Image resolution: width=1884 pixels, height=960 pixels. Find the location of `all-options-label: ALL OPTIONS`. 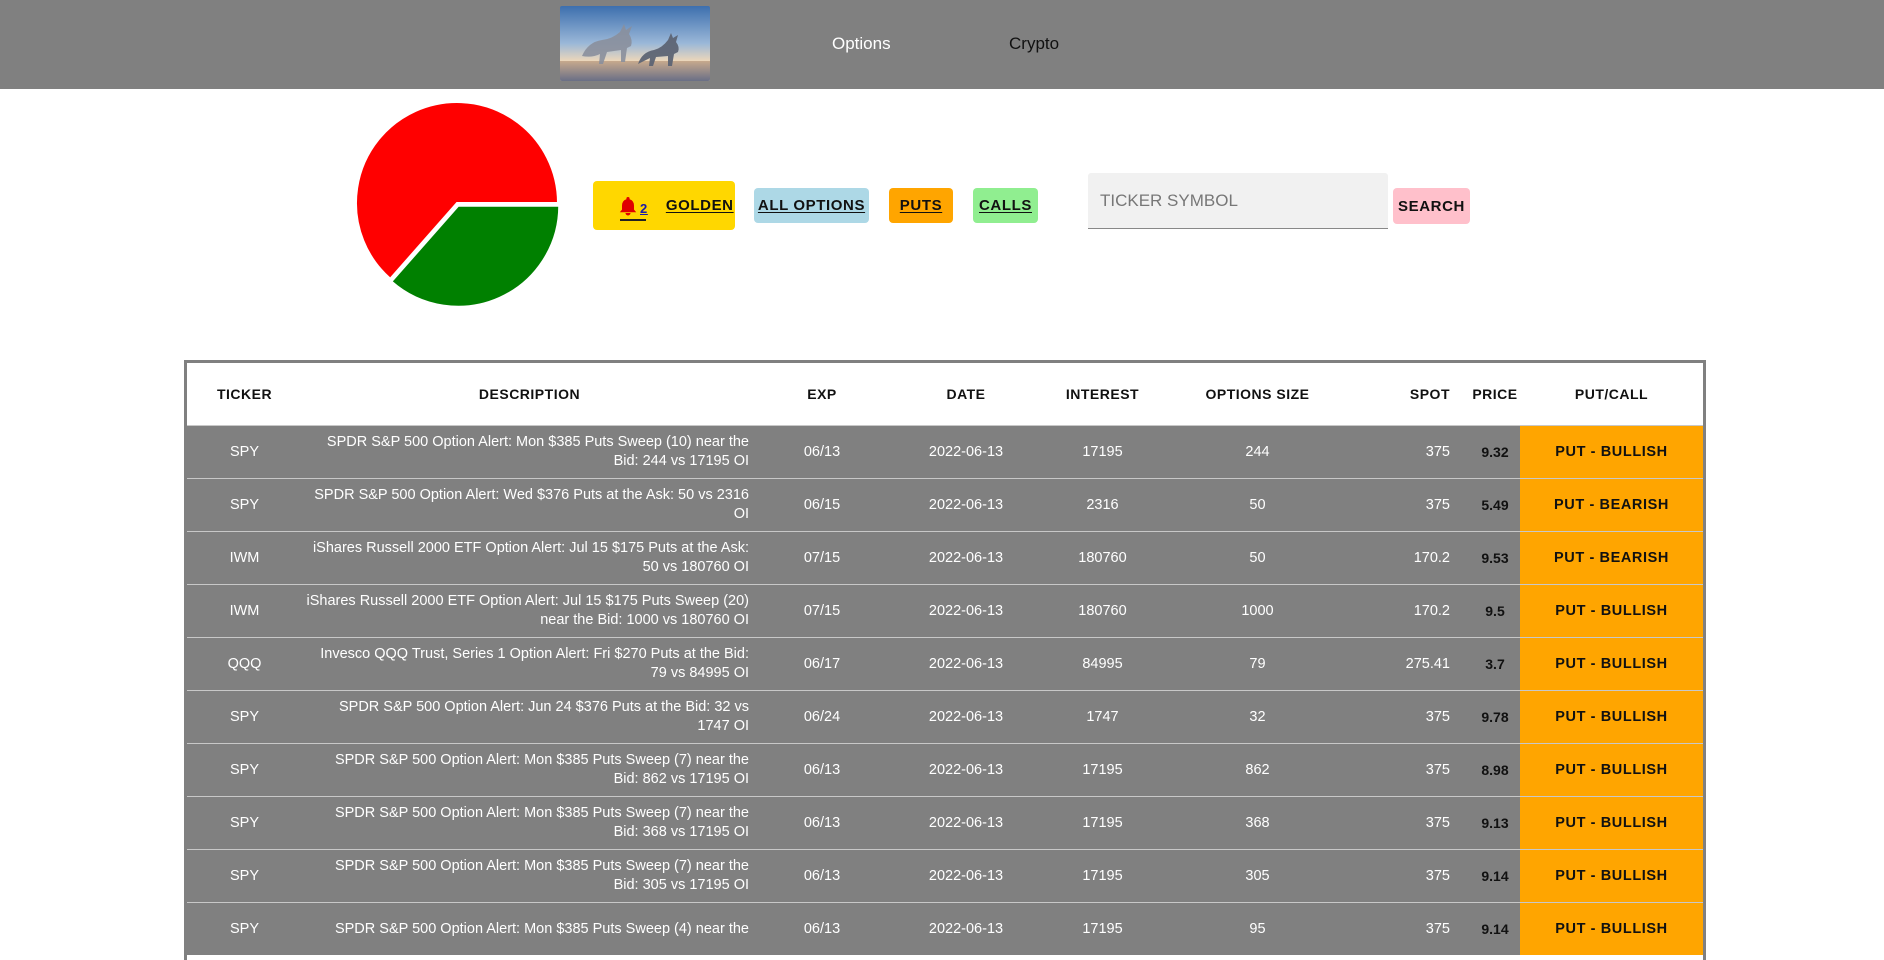

all-options-label: ALL OPTIONS is located at coordinates (811, 205).